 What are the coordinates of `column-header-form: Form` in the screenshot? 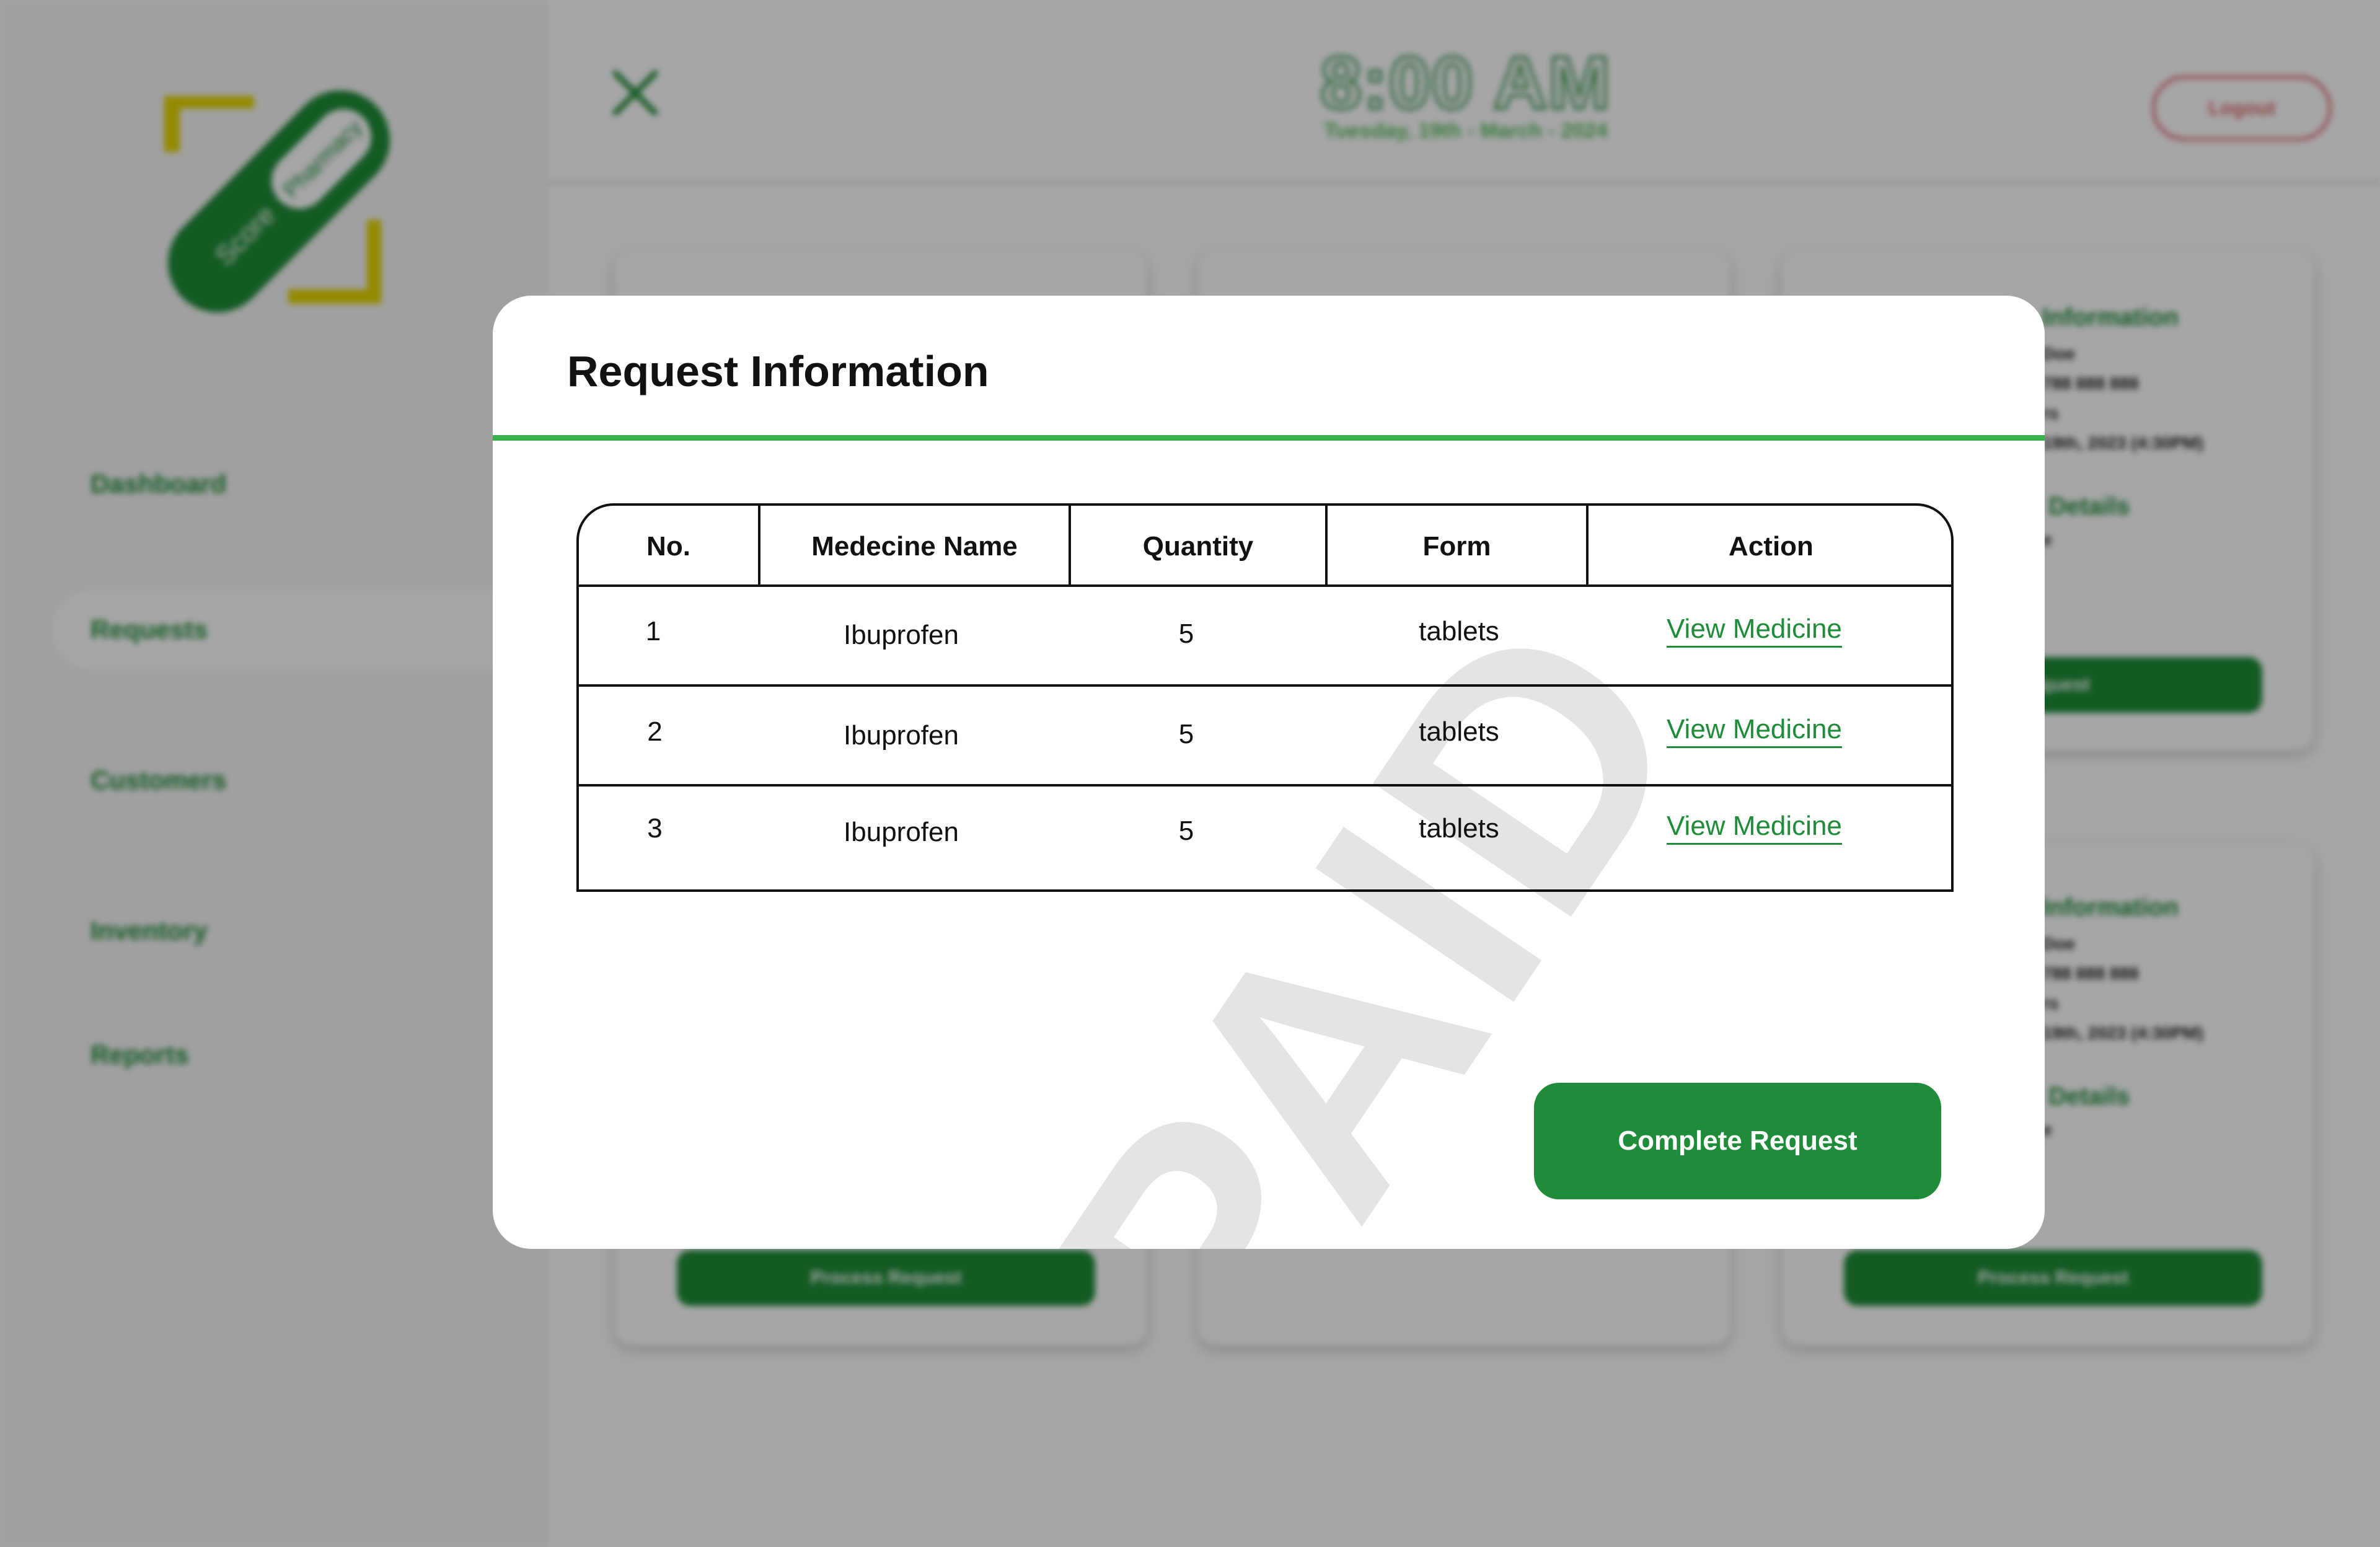 It's located at (1456, 546).